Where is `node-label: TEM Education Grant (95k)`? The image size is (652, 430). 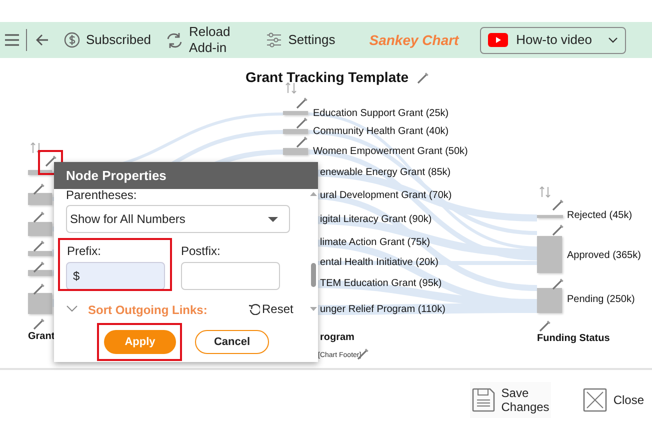
node-label: TEM Education Grant (95k) is located at coordinates (381, 284).